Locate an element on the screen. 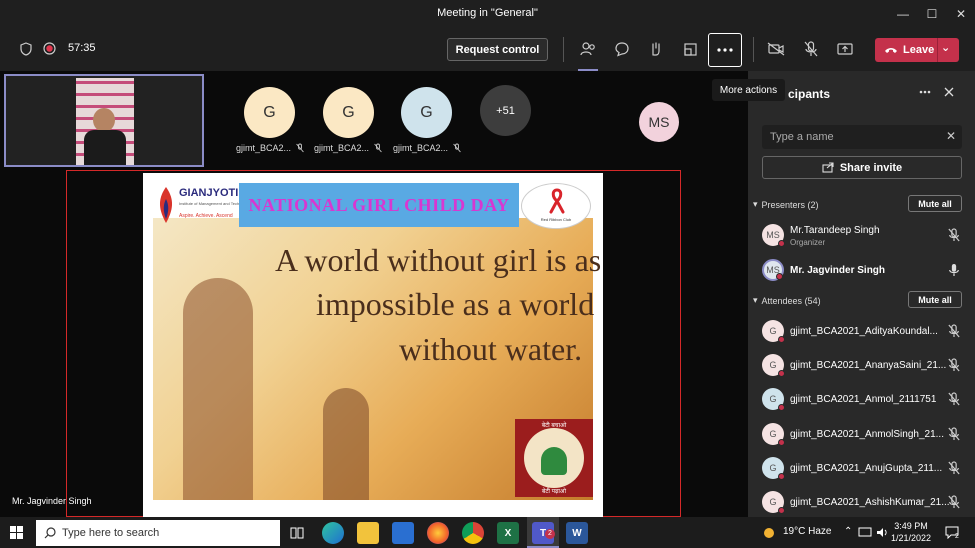 This screenshot has height=548, width=975. share-invite-button: Share invite is located at coordinates (862, 167).